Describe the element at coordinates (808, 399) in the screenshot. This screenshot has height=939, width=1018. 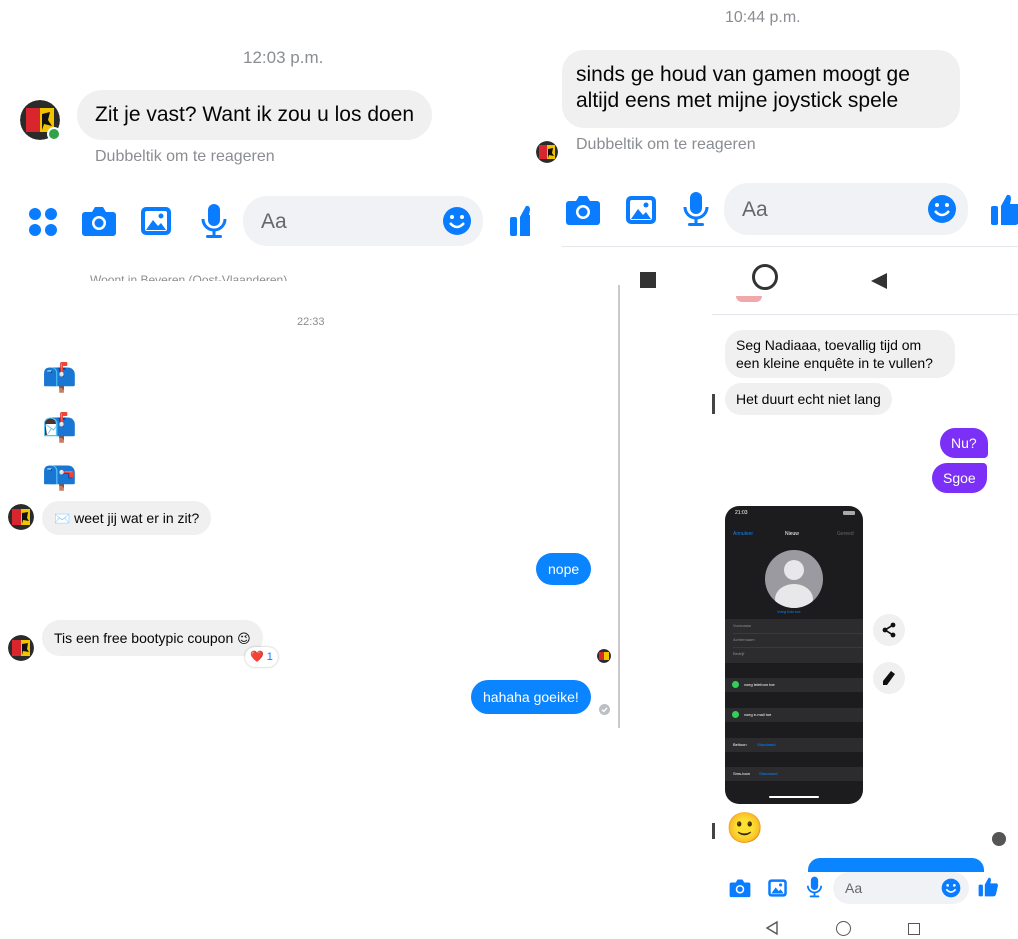
I see `incoming-message-bubble: Het duurt echt niet lang` at that location.